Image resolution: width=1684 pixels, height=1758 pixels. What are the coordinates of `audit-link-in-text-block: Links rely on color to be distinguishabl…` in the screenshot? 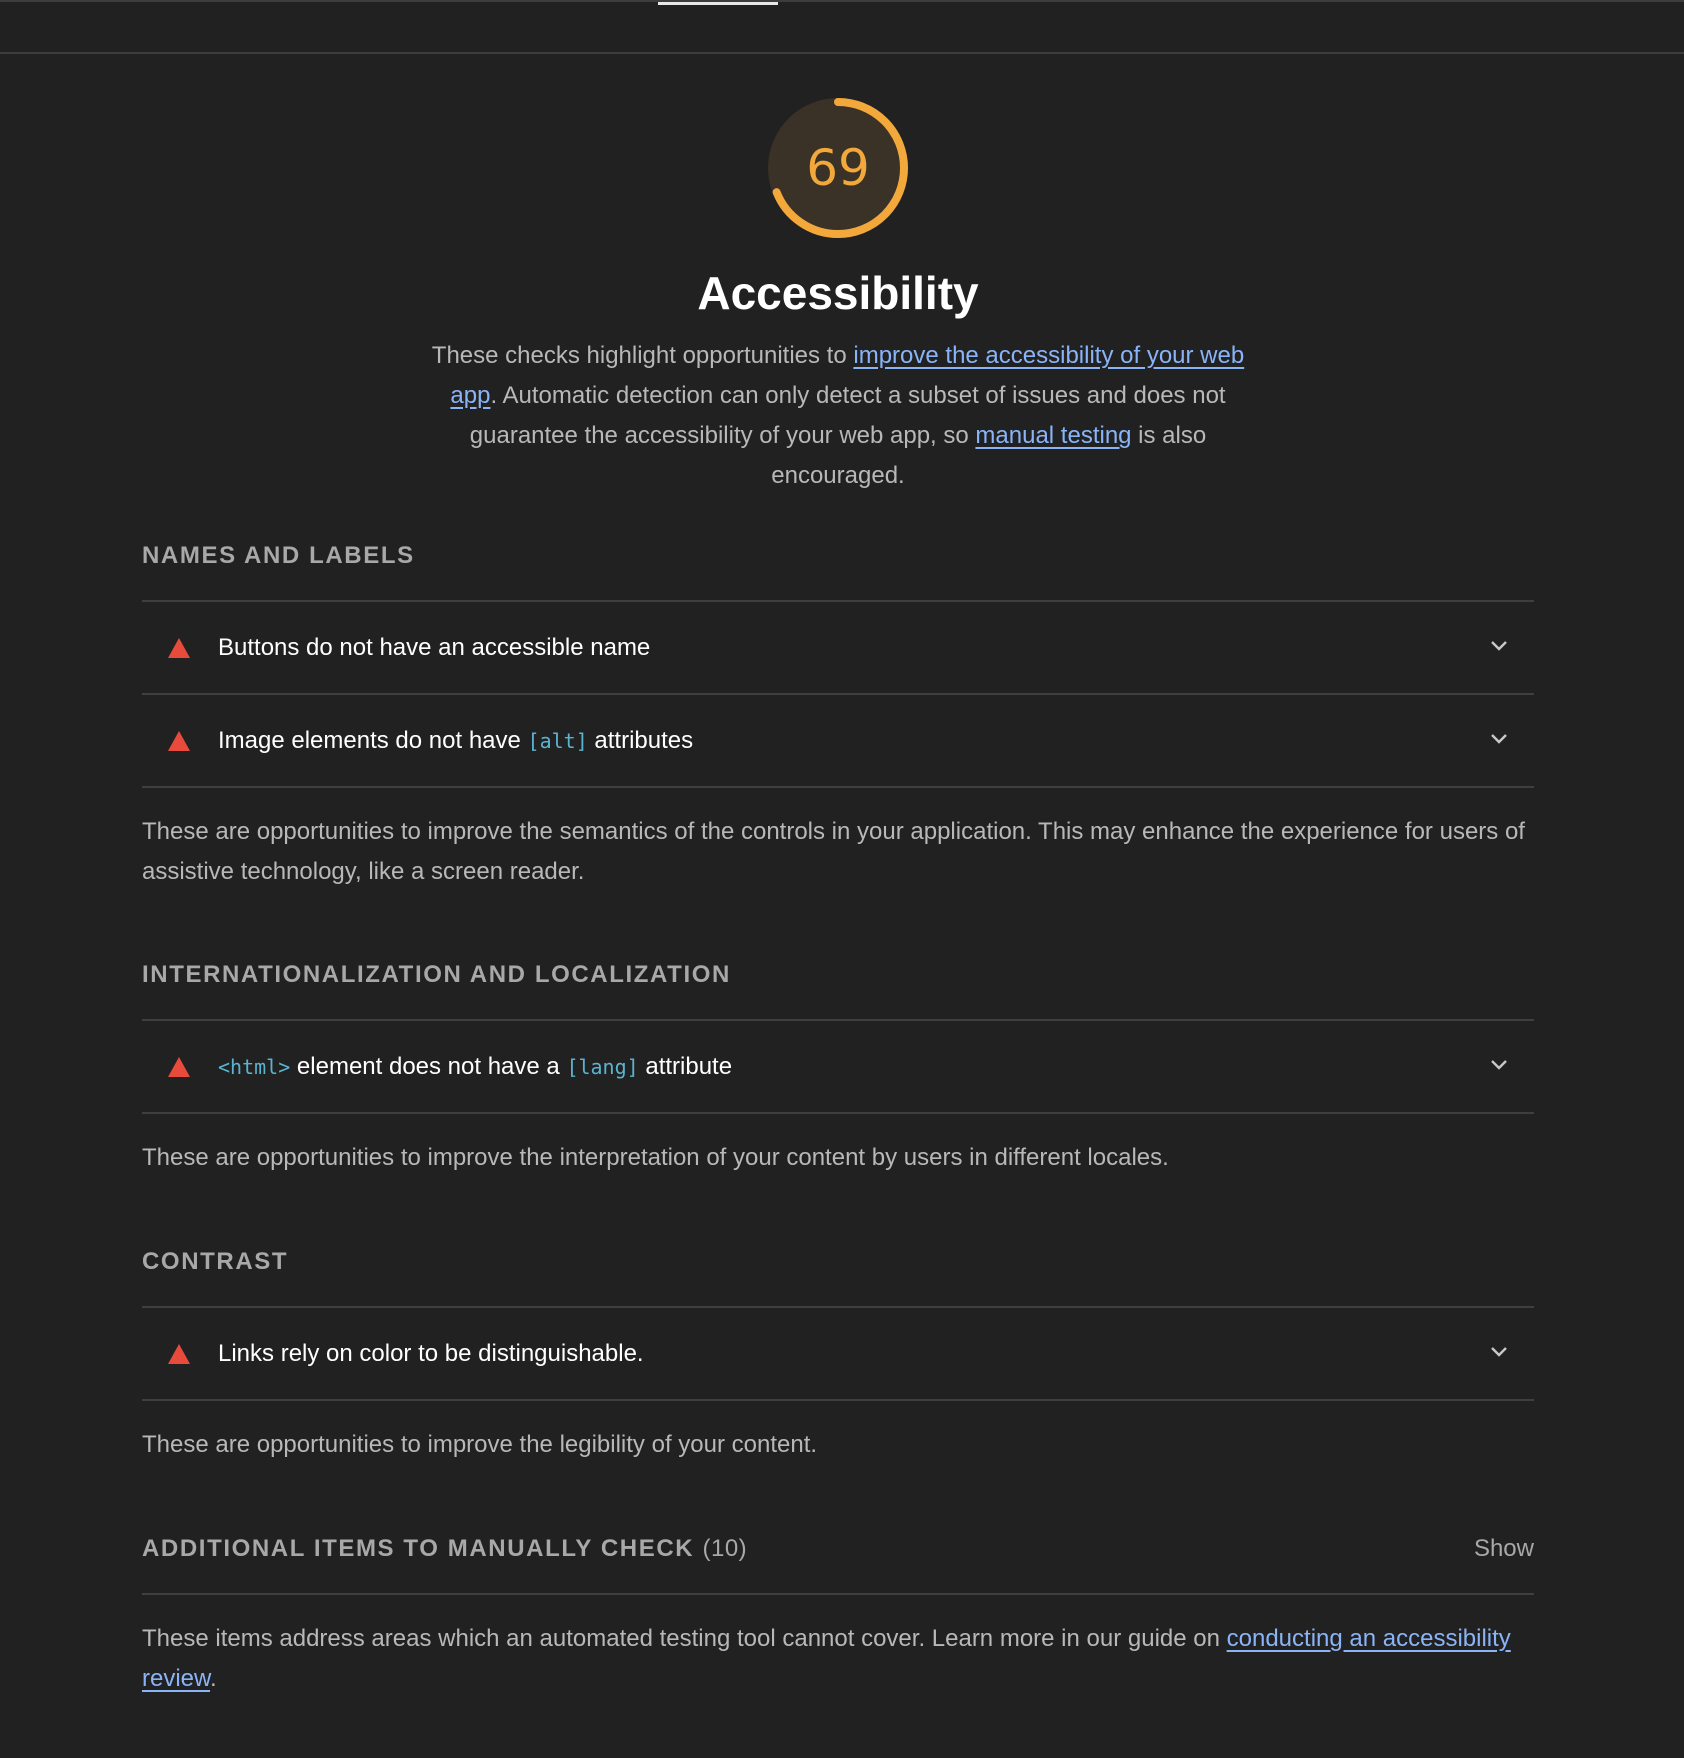 It's located at (838, 1354).